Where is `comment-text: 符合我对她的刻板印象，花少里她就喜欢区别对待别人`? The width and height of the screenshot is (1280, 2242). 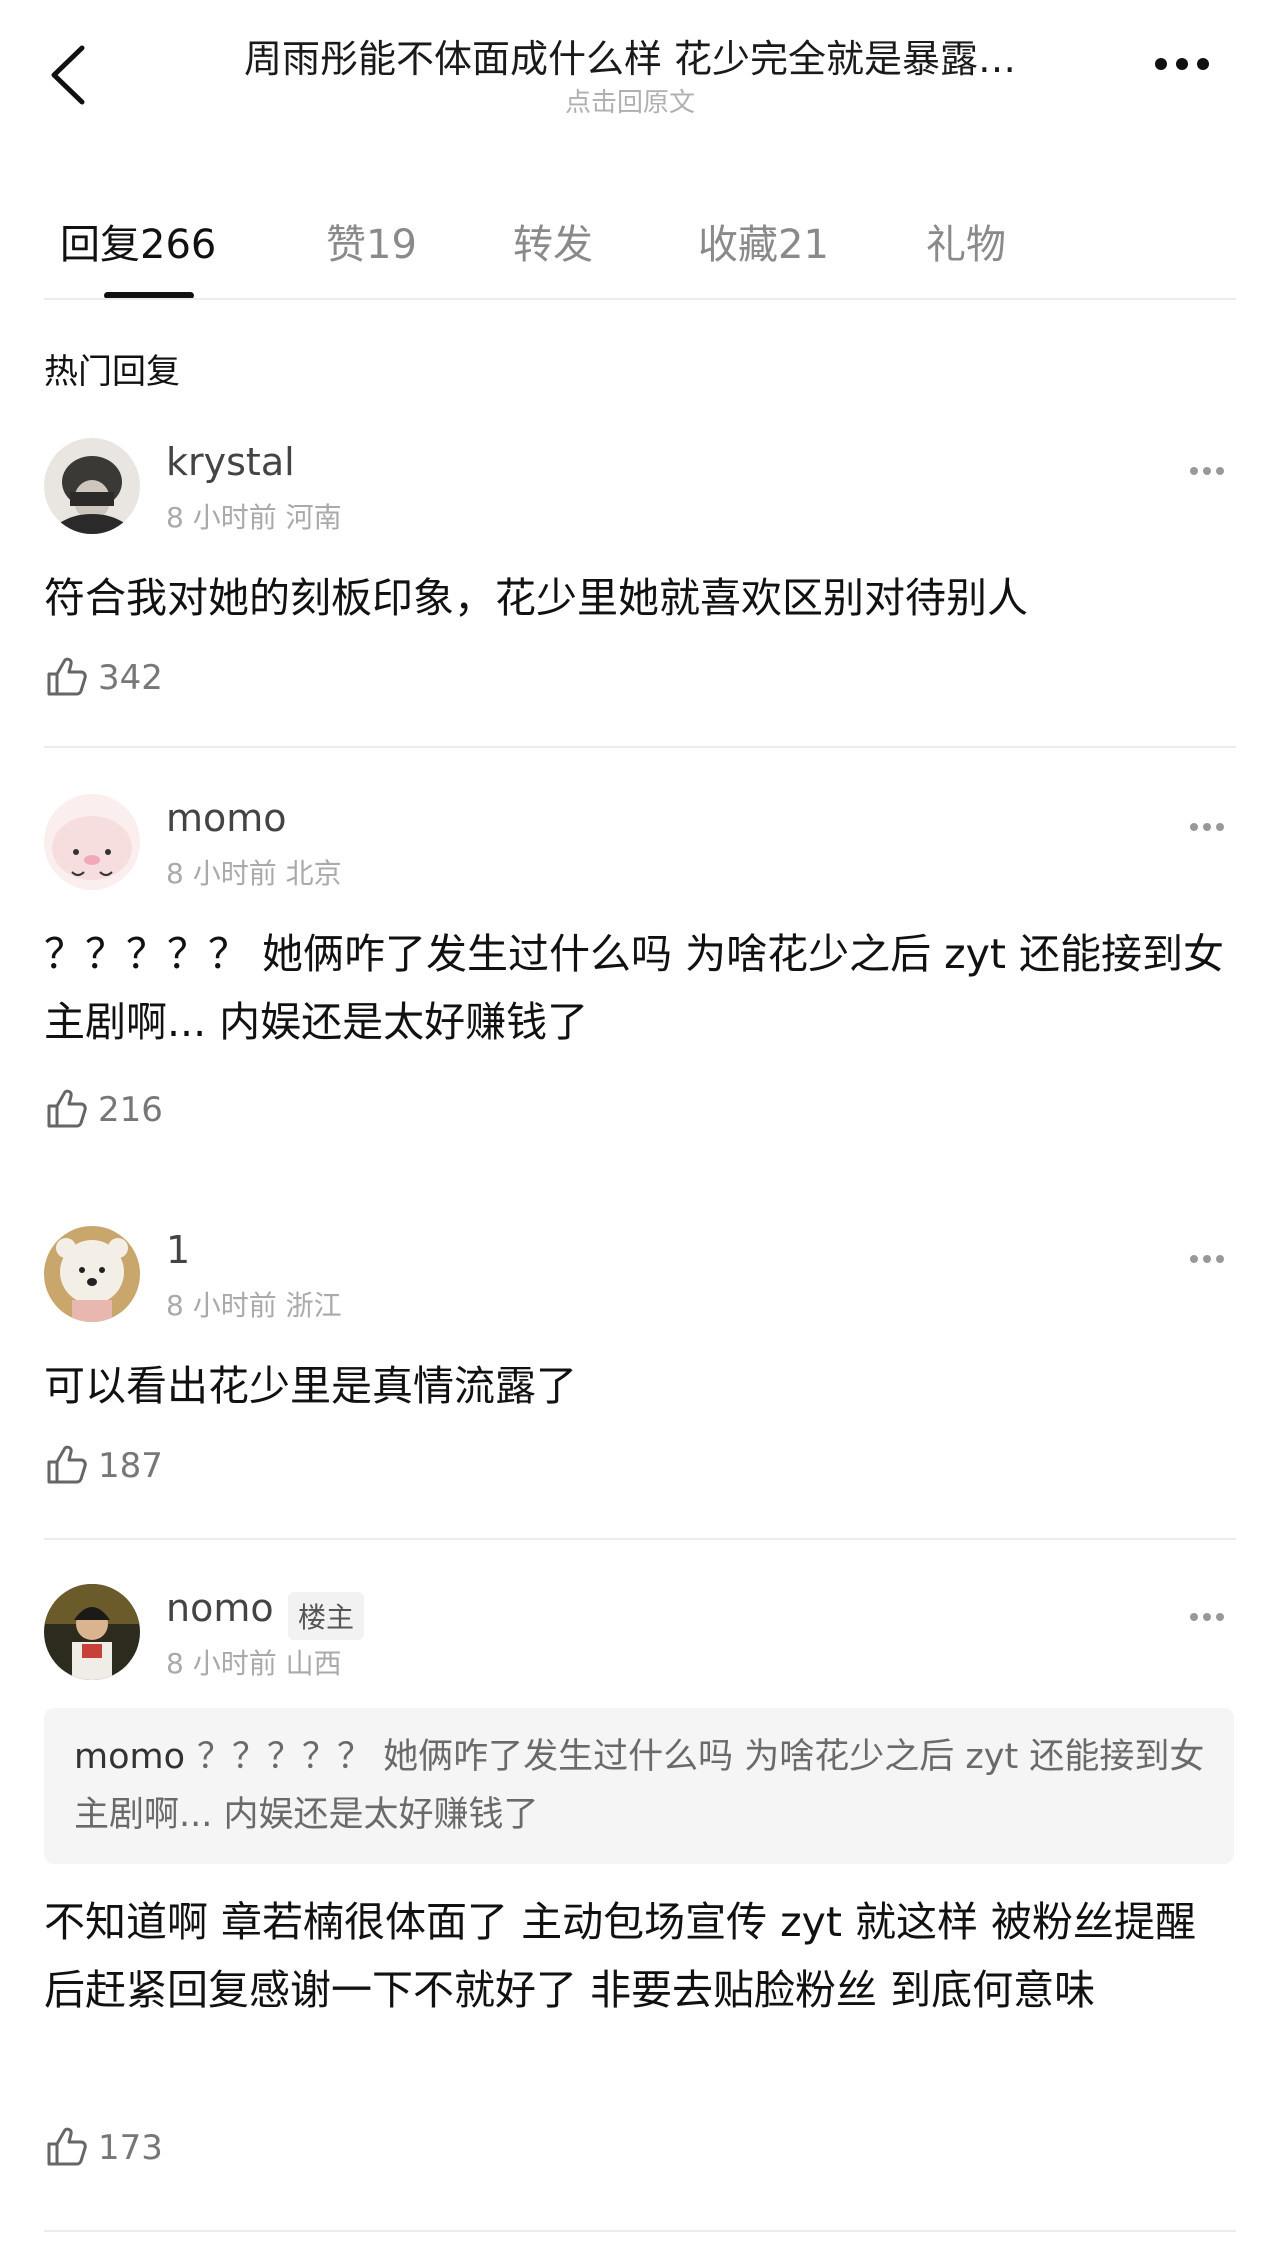 comment-text: 符合我对她的刻板印象，花少里她就喜欢区别对待别人 is located at coordinates (536, 598).